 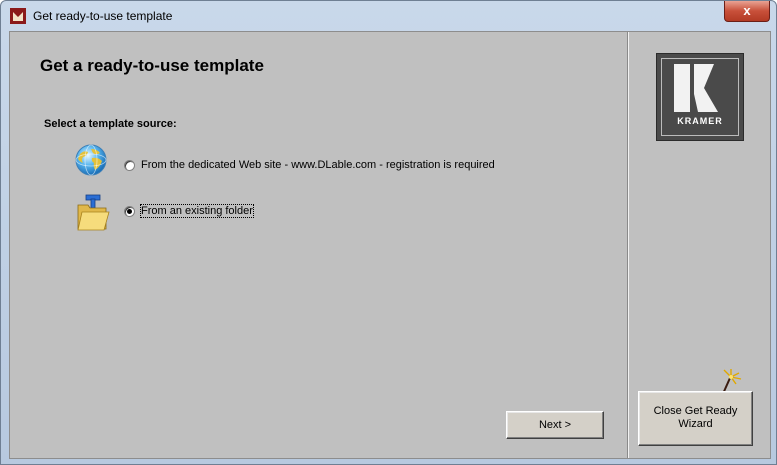 I want to click on app-icon, so click(x=18, y=16).